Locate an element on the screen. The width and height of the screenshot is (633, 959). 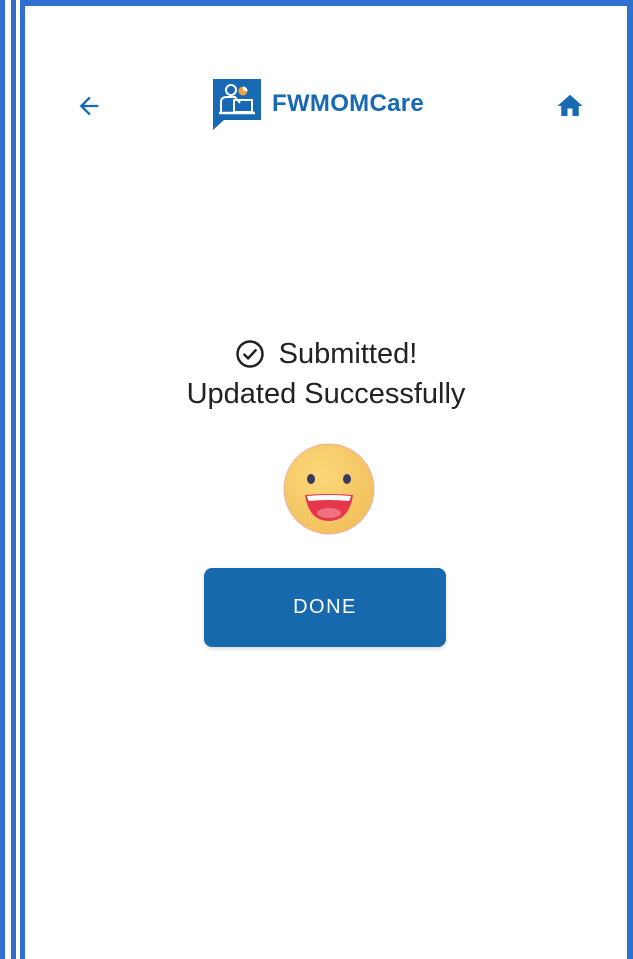
brand: FWMOMCare is located at coordinates (317, 104).